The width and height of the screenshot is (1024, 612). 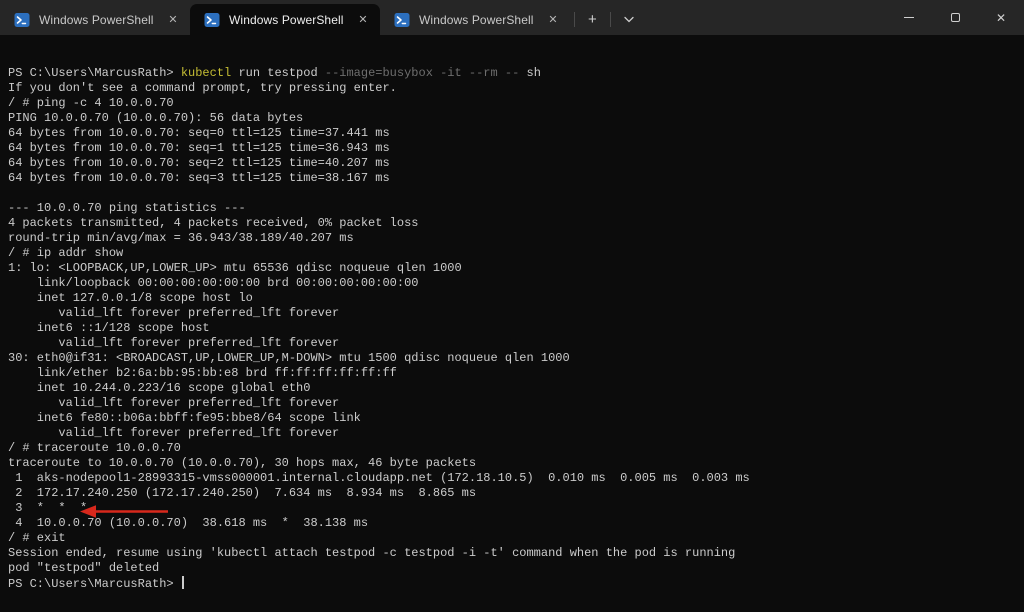 I want to click on tab-windows-powershell-3: Windows PowerShell ✕, so click(x=475, y=19).